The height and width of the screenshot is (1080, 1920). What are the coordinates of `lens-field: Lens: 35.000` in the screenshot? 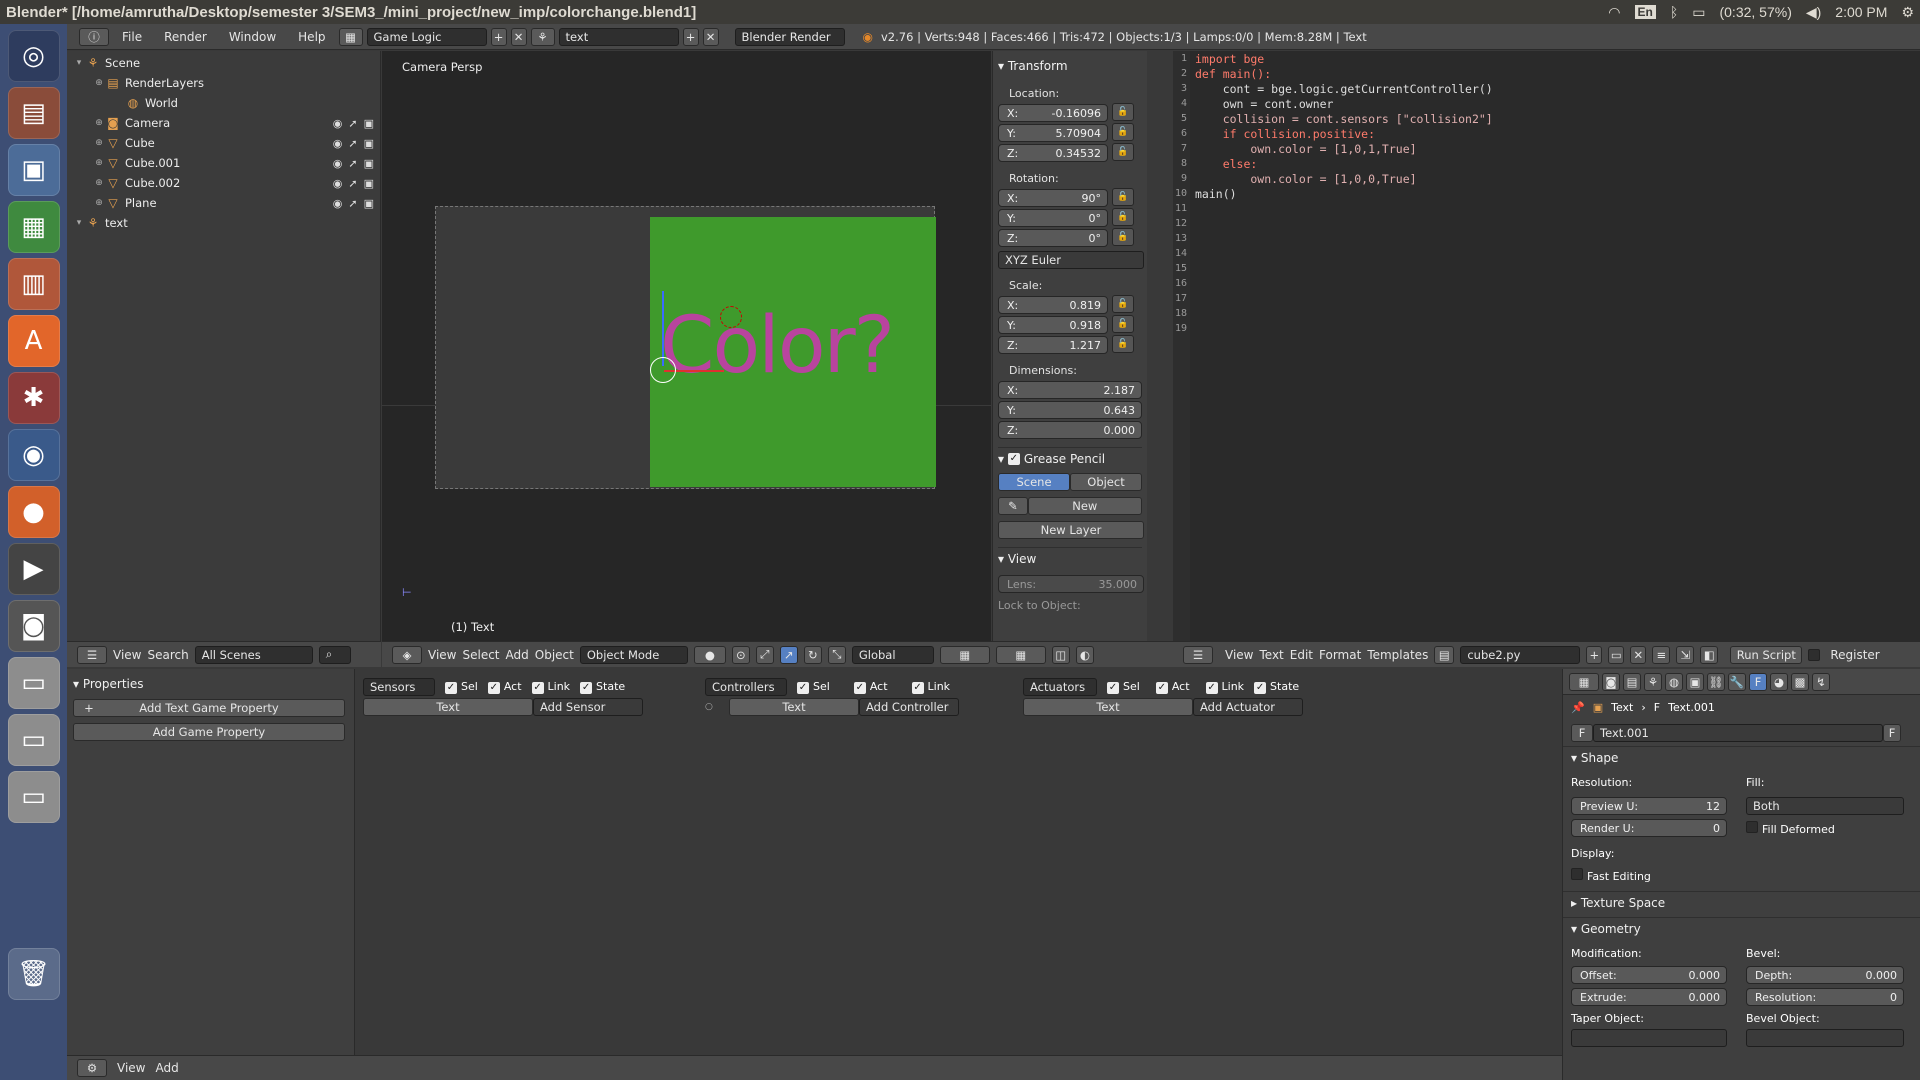 It's located at (1071, 584).